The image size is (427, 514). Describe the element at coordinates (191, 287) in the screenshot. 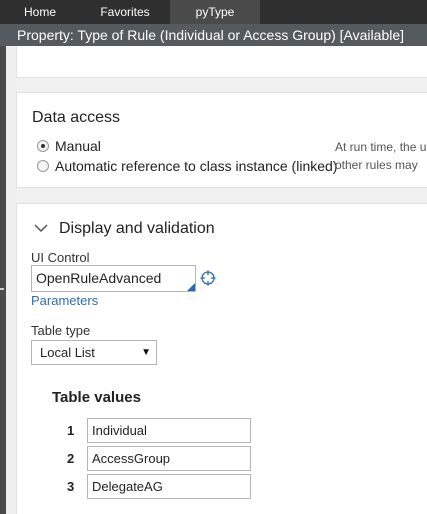

I see `autocomplete-corner-icon` at that location.